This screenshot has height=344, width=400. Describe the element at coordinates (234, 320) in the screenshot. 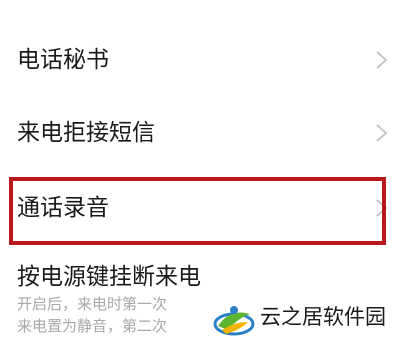

I see `yunzhiju-logo-icon` at that location.